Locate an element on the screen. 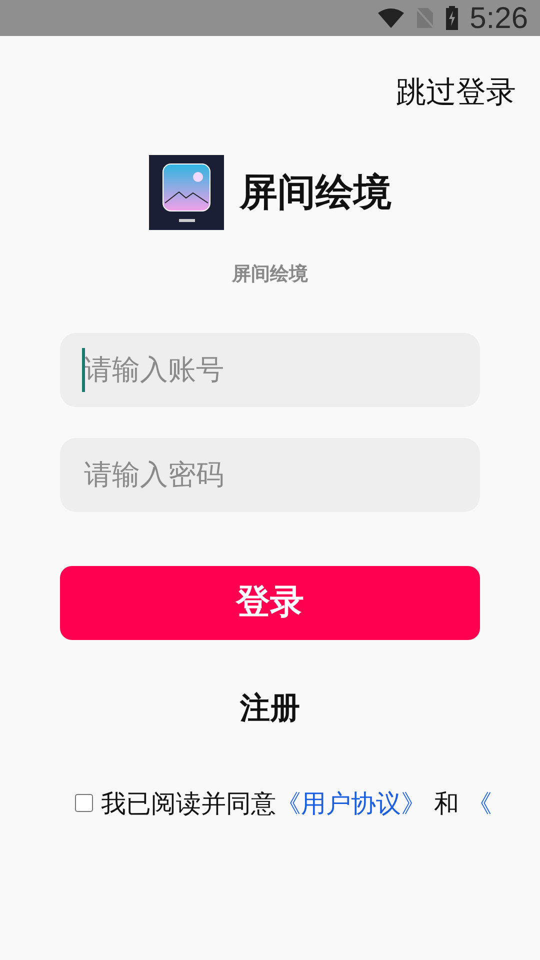 Image resolution: width=540 pixels, height=960 pixels. skip-login-link: 跳过登录 is located at coordinates (456, 92).